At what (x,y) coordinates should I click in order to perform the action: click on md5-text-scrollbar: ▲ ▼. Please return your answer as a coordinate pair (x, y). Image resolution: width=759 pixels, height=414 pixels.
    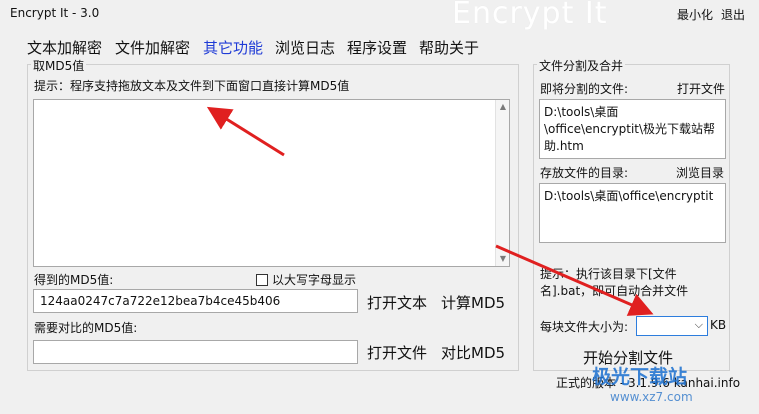
    Looking at the image, I should click on (502, 183).